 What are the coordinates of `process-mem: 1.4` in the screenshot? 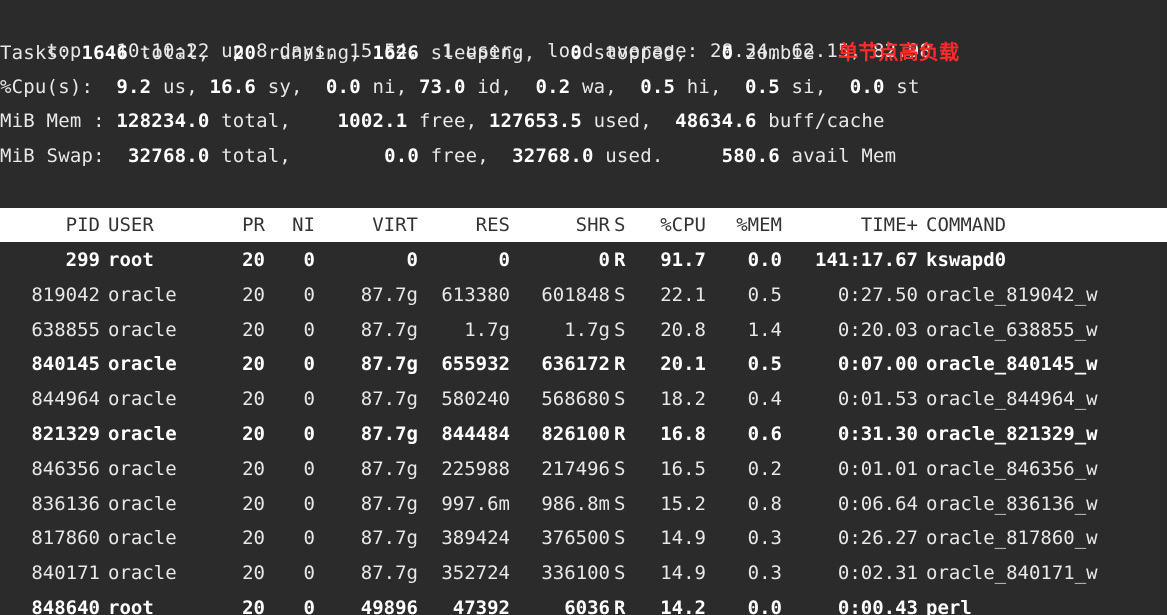 It's located at (764, 329).